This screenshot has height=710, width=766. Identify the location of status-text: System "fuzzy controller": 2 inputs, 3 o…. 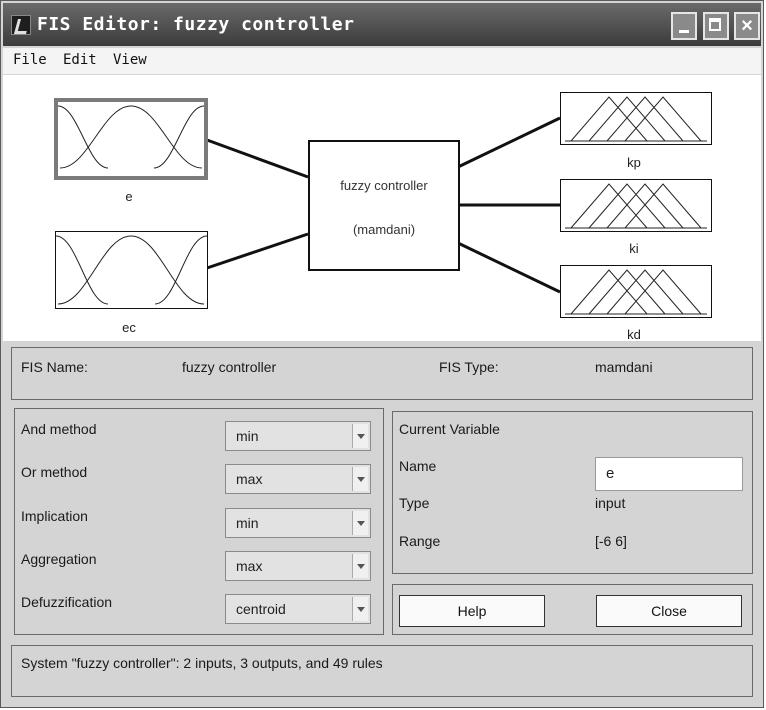
(202, 663).